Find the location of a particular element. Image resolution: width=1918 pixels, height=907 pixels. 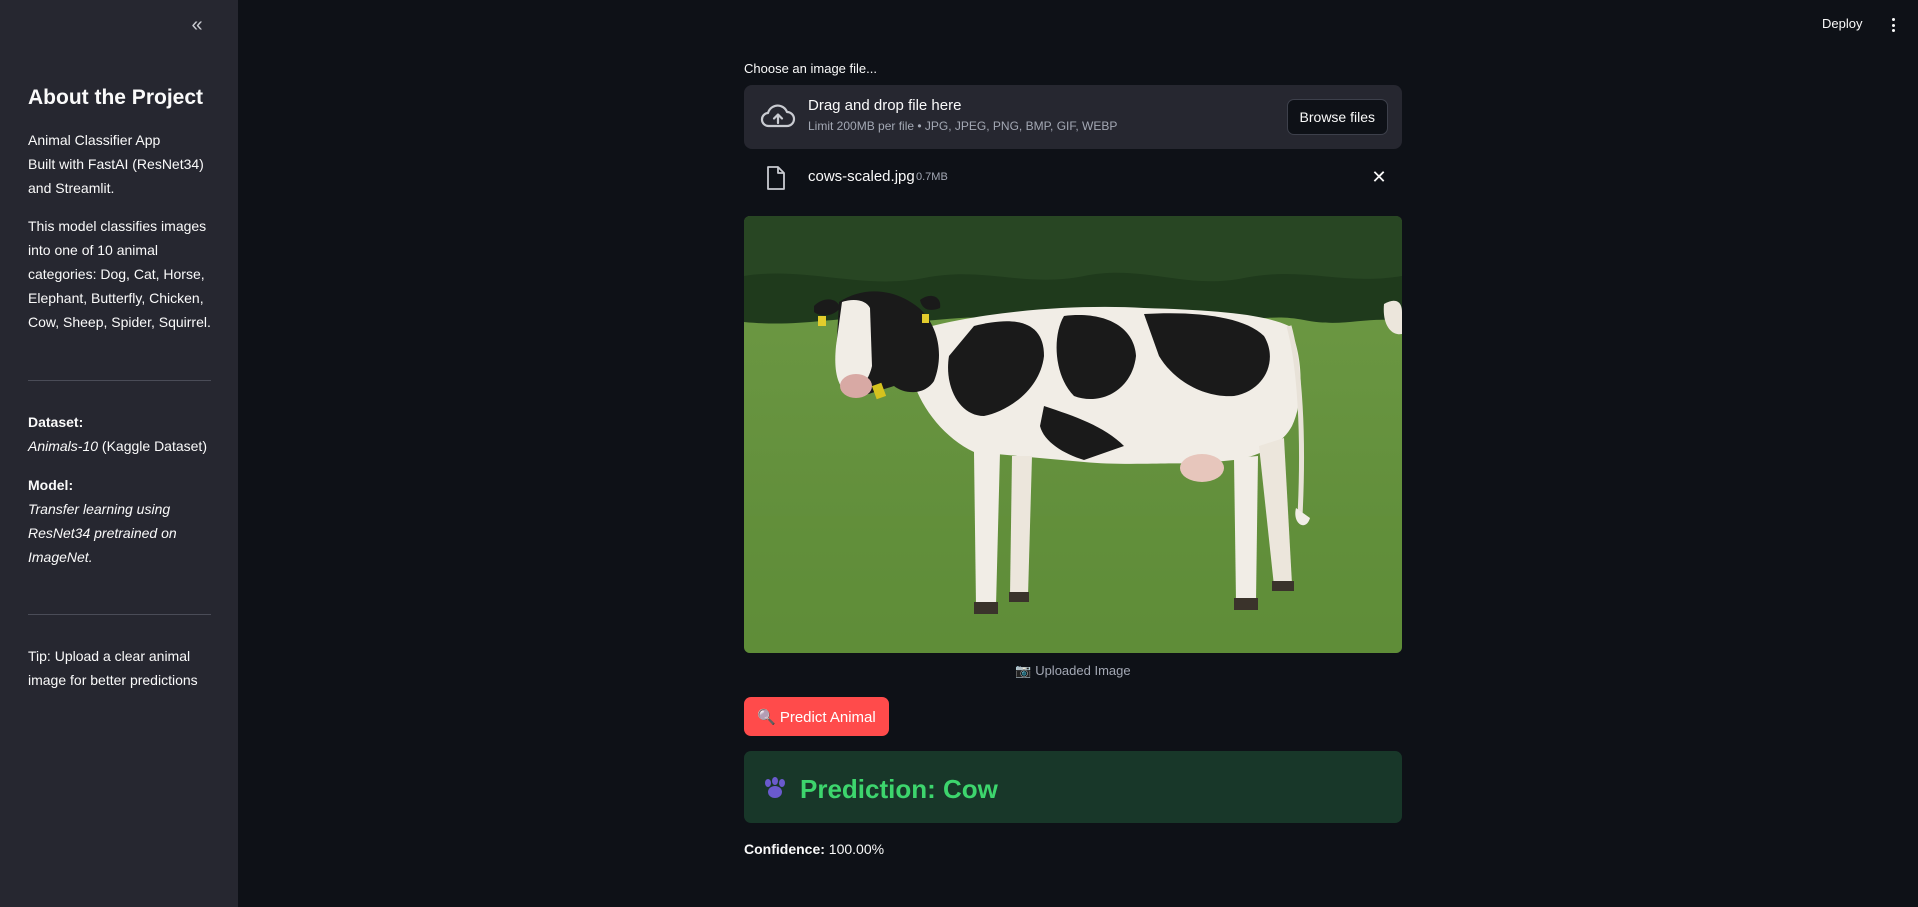

dropzone-title: Drag and drop file here is located at coordinates (885, 105).